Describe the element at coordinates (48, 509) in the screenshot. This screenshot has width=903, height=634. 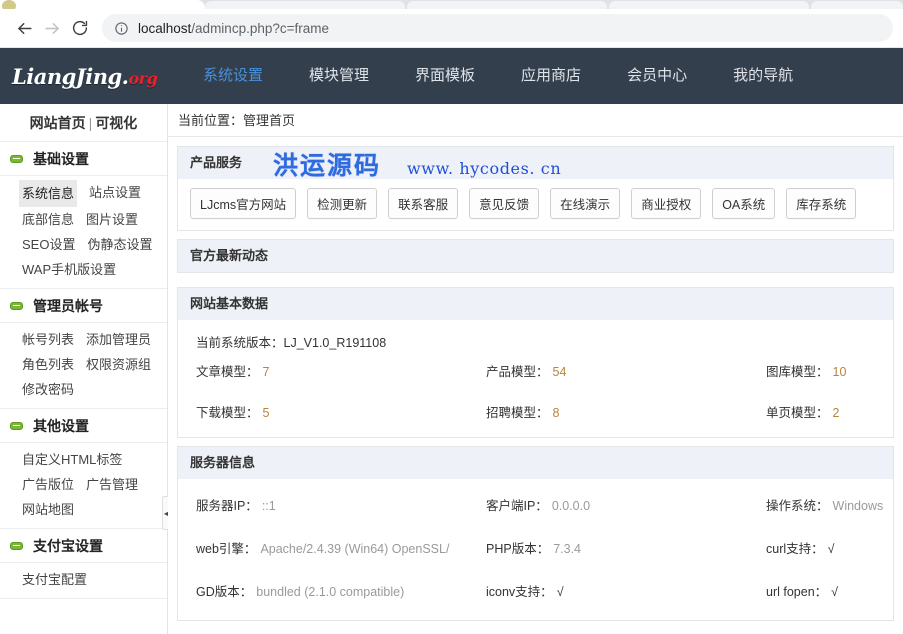
I see `sidebar-item-sitemap: 网站地图` at that location.